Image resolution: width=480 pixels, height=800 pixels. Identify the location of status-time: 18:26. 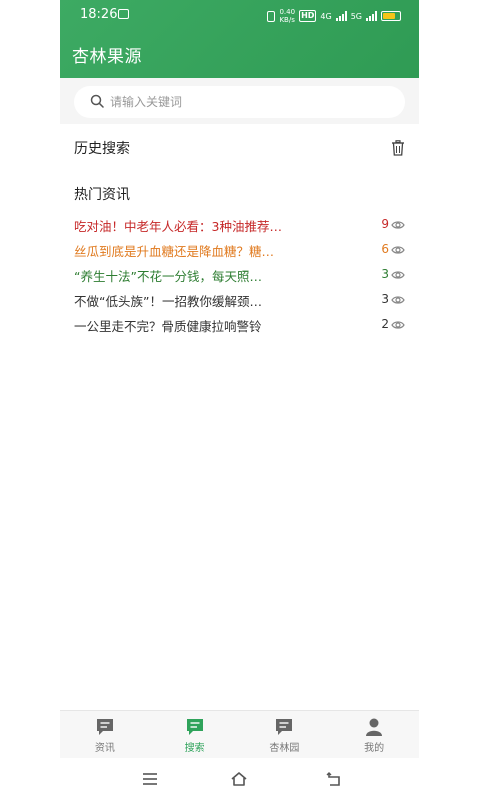
(99, 14).